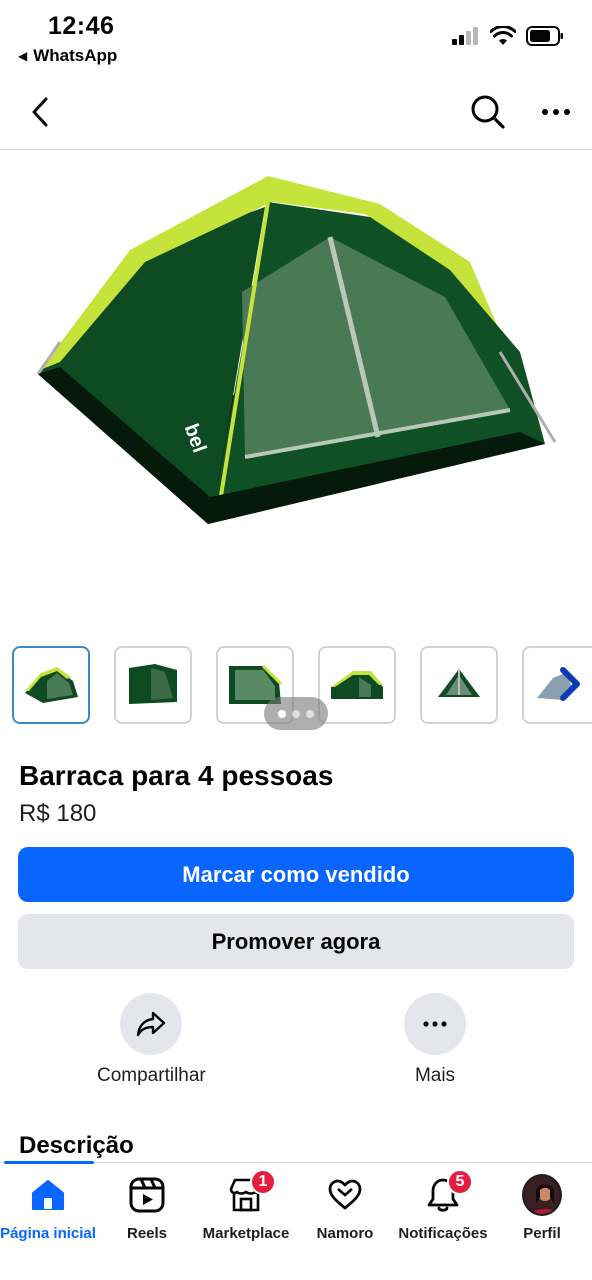 The width and height of the screenshot is (592, 1280). Describe the element at coordinates (151, 1075) in the screenshot. I see `share-label: Compartilhar` at that location.